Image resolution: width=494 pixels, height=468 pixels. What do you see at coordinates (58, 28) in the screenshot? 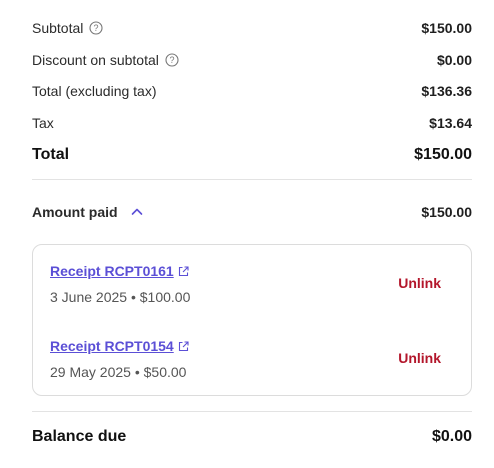
I see `subtotal-label: Subtotal` at bounding box center [58, 28].